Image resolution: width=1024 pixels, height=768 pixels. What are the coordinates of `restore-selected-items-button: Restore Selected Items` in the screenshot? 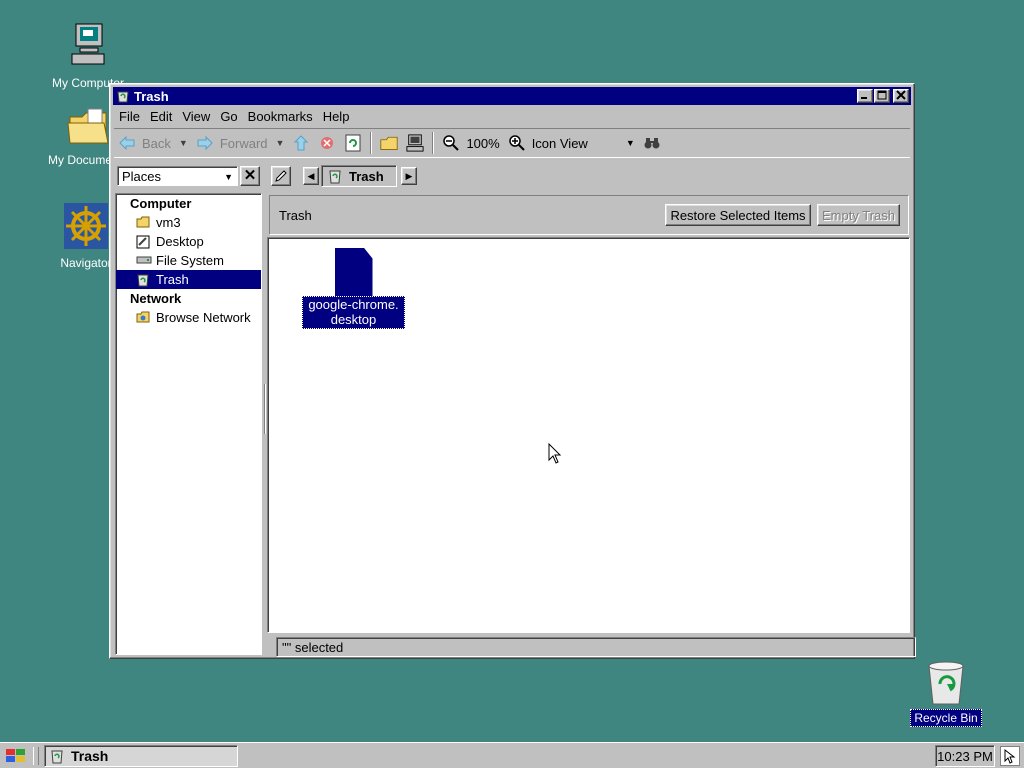 It's located at (738, 215).